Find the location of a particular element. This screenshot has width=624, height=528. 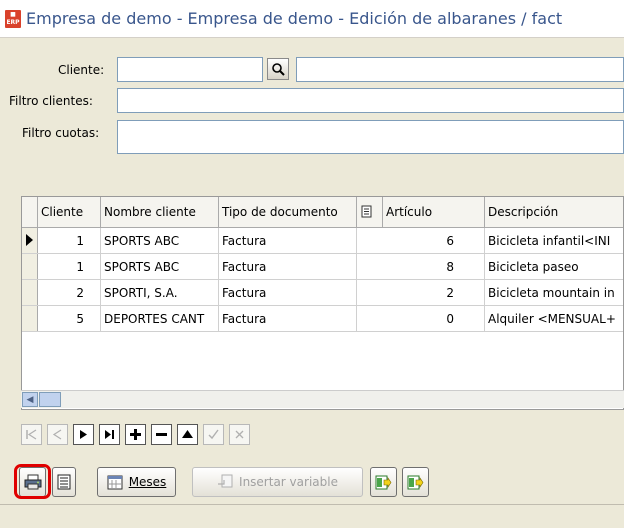

next-record-icon is located at coordinates (83, 434).